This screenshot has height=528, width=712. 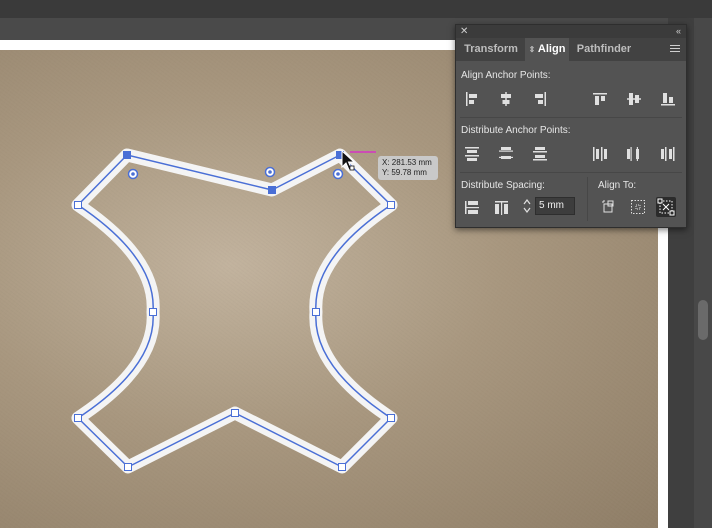 What do you see at coordinates (678, 31) in the screenshot?
I see `collapse-icon: «` at bounding box center [678, 31].